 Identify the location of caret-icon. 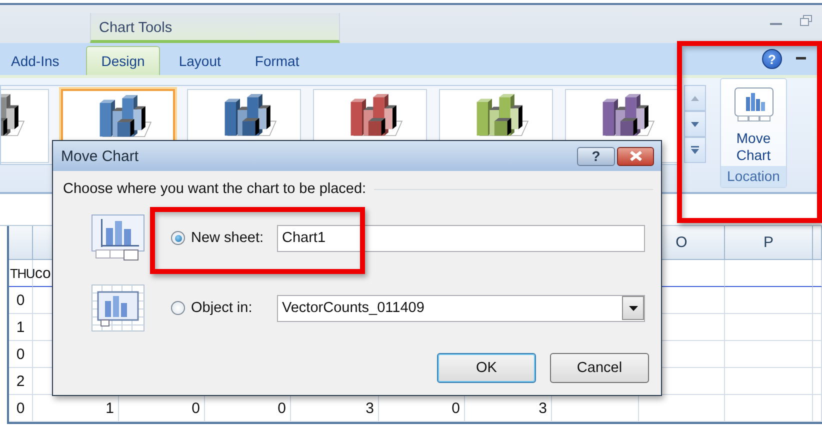
(633, 308).